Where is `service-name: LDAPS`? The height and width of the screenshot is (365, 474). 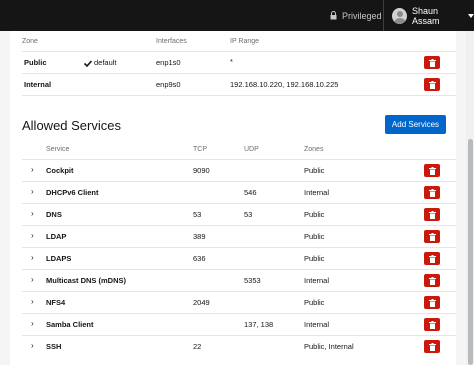 service-name: LDAPS is located at coordinates (59, 258).